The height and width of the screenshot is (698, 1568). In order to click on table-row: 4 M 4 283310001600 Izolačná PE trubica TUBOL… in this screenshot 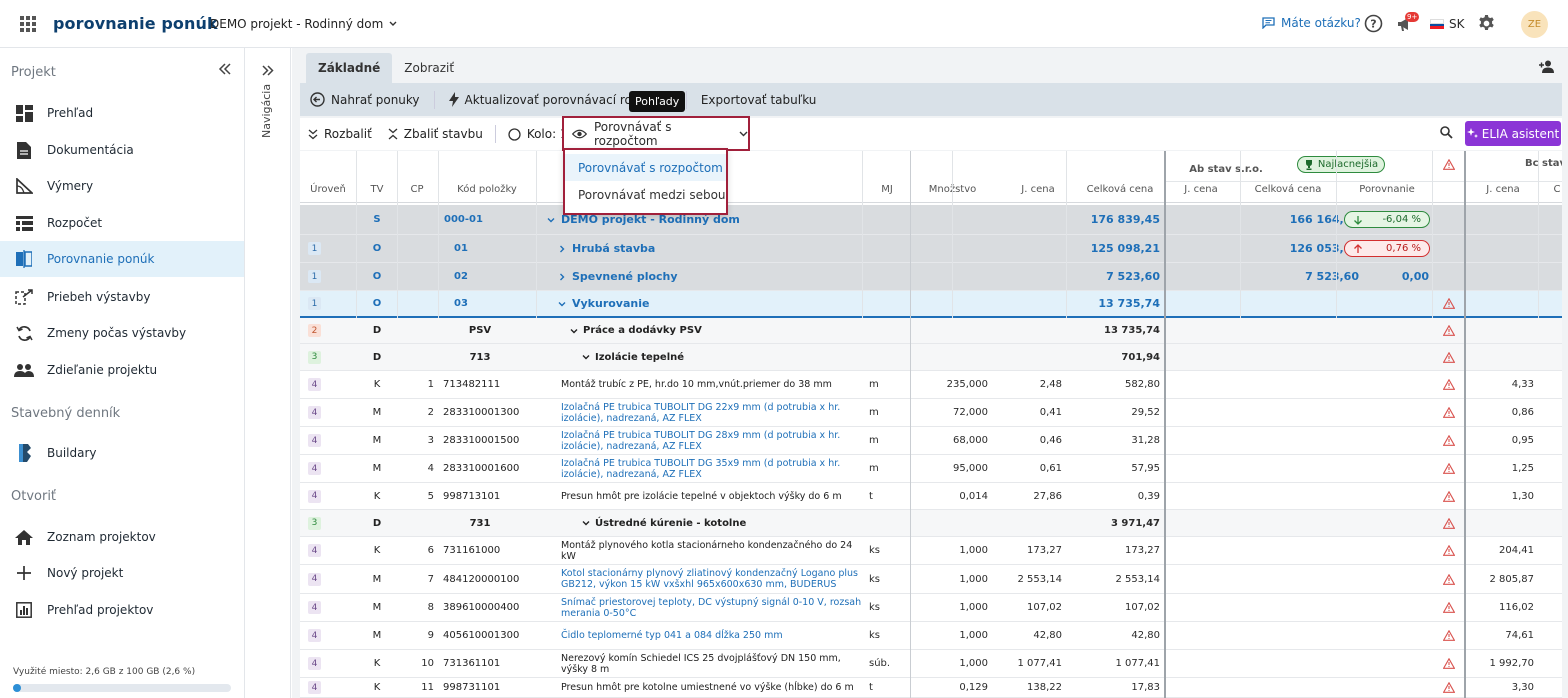, I will do `click(931, 469)`.